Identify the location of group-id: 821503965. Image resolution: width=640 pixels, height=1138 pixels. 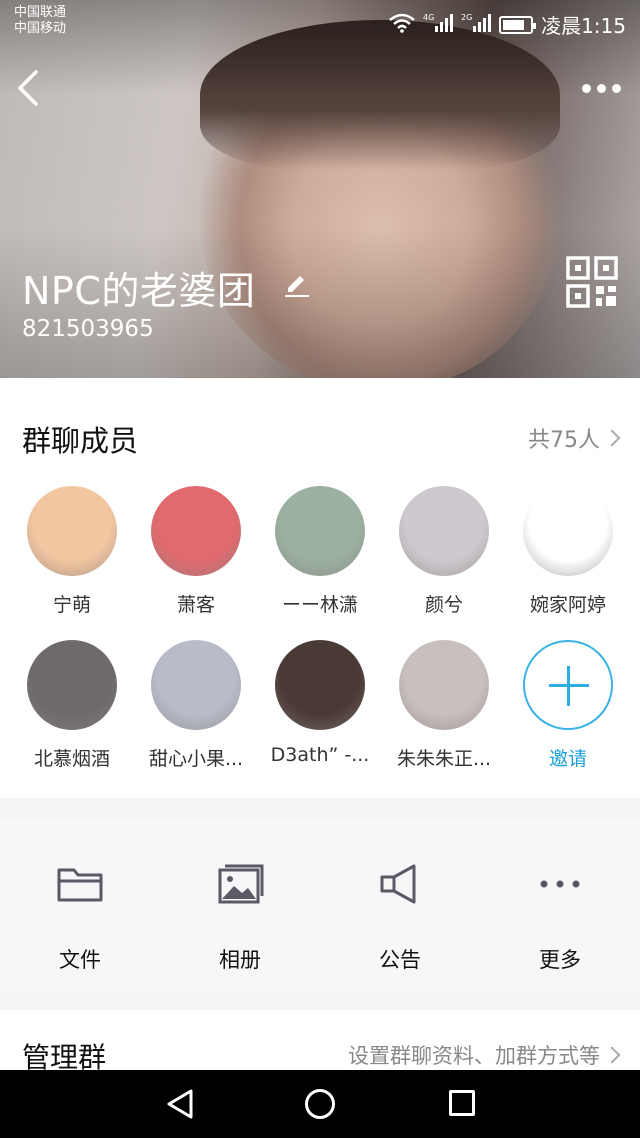
(88, 329).